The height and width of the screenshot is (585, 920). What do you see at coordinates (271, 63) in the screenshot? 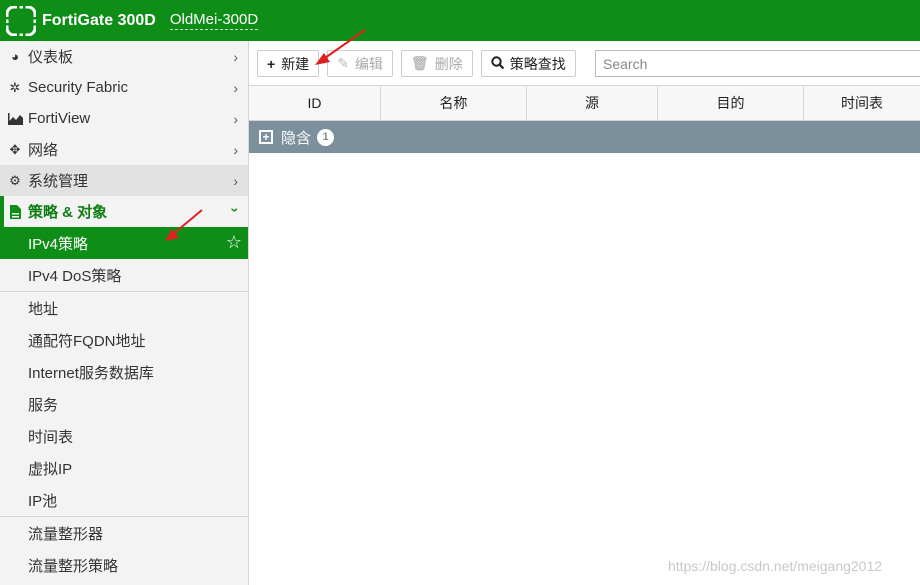
I see `plus-icon: +` at bounding box center [271, 63].